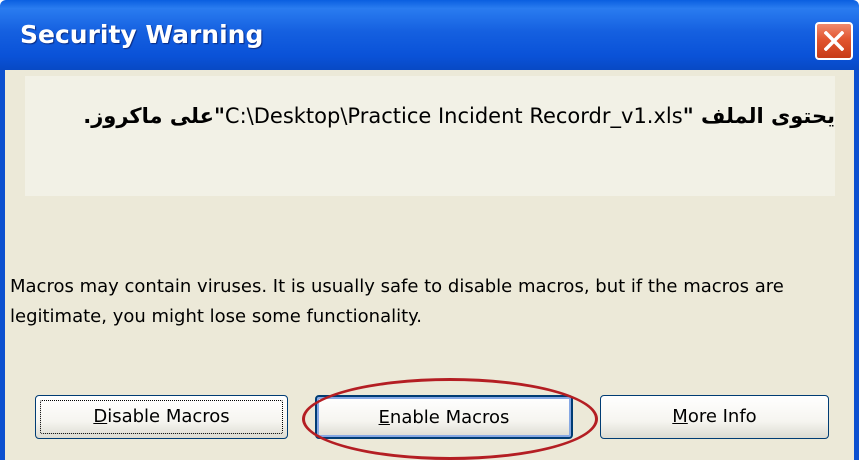 The image size is (859, 460). I want to click on disable-macros-button: Disable Macros, so click(161, 417).